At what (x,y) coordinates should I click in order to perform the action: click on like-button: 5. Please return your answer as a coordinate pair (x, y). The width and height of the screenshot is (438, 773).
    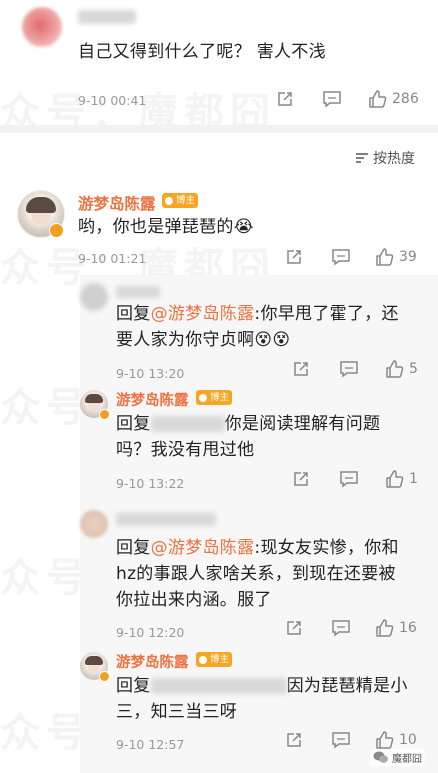
    Looking at the image, I should click on (401, 369).